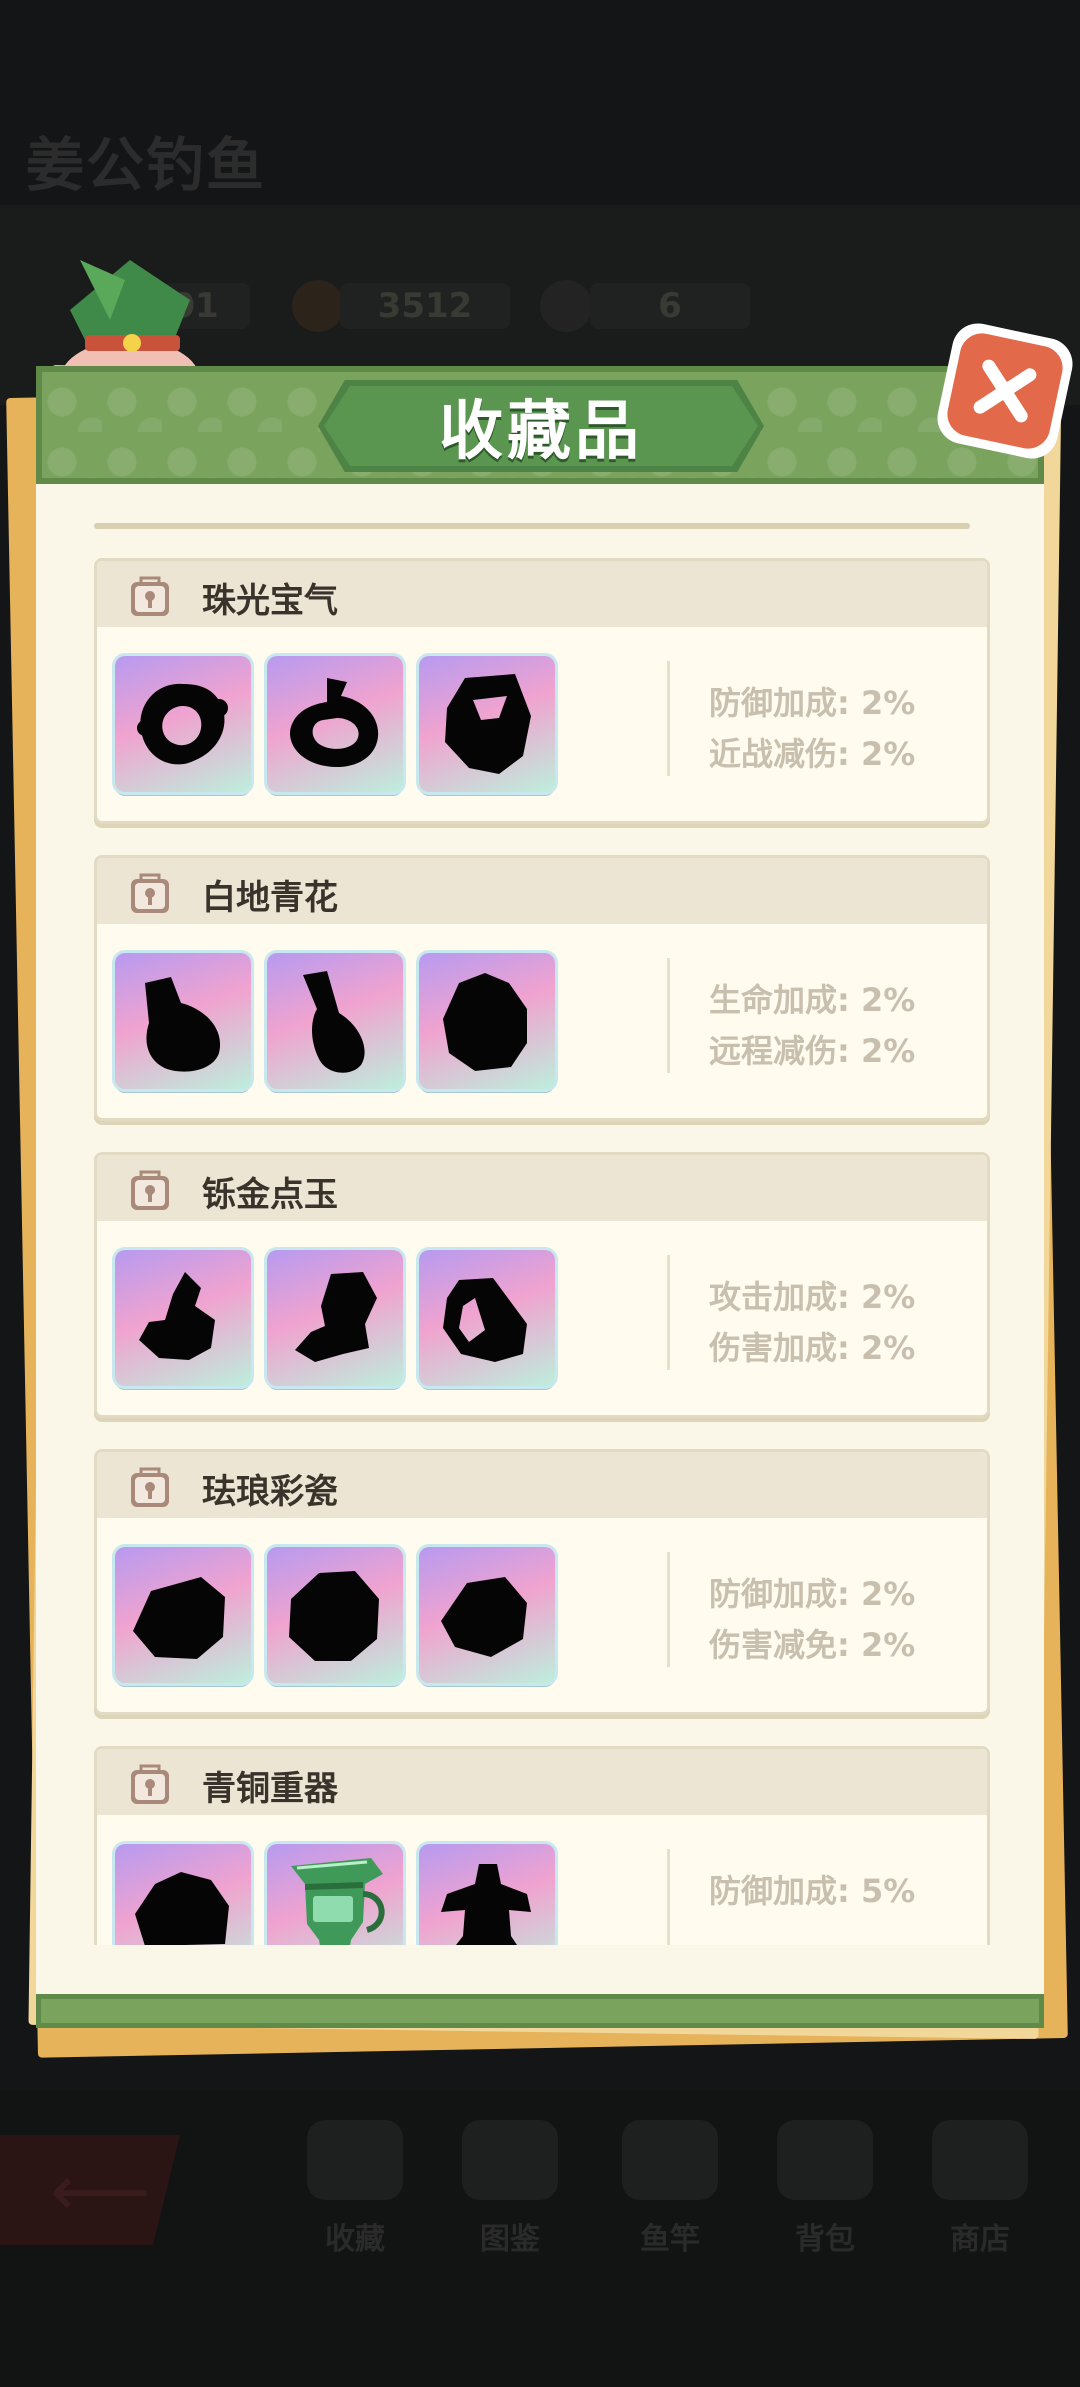 The height and width of the screenshot is (2387, 1080). I want to click on bonus-text: 伤害减免: 2%, so click(812, 1645).